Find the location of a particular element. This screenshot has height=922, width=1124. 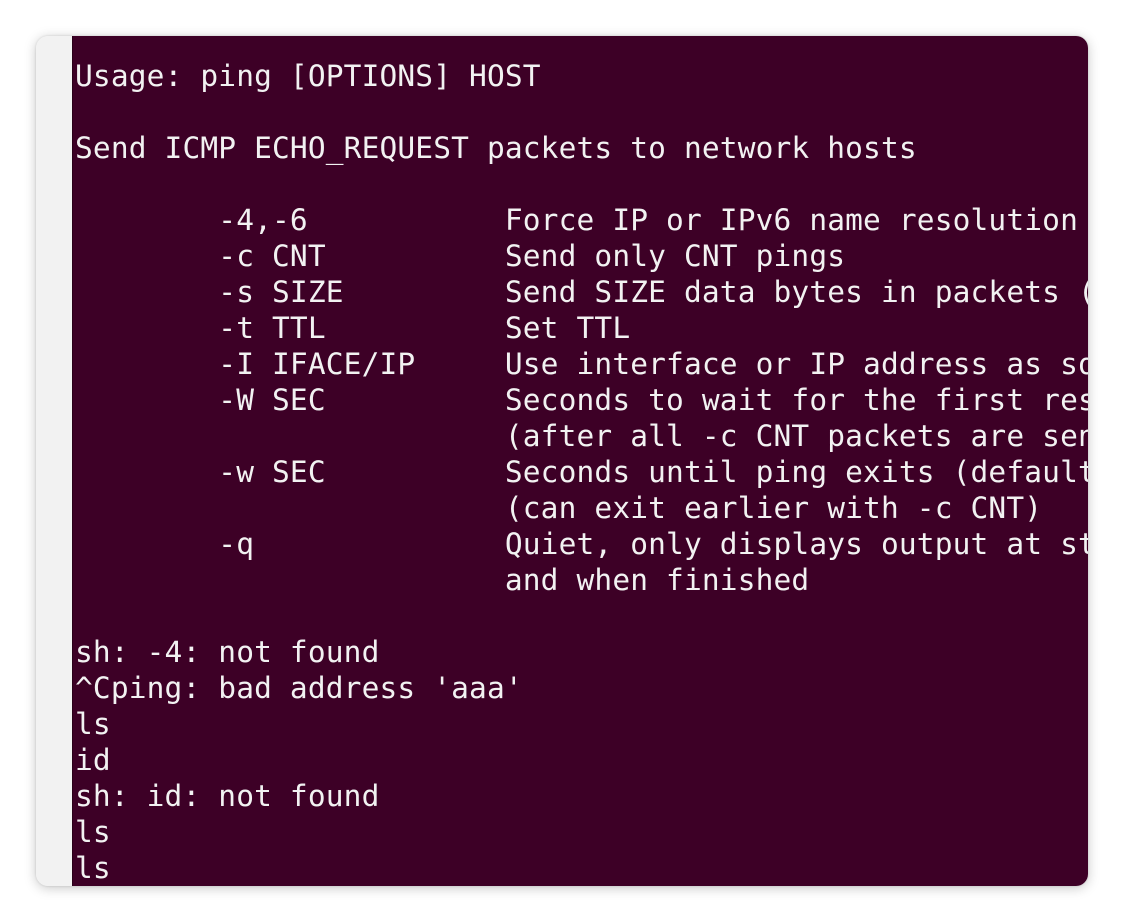

terminal-line: ^Cping: bad address 'aaa' is located at coordinates (299, 688).